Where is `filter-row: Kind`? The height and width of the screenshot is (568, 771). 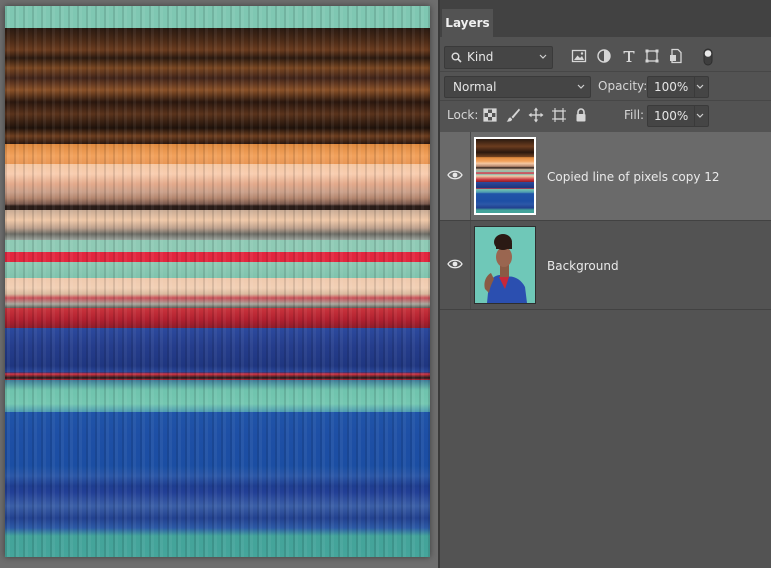
filter-row: Kind is located at coordinates (605, 56).